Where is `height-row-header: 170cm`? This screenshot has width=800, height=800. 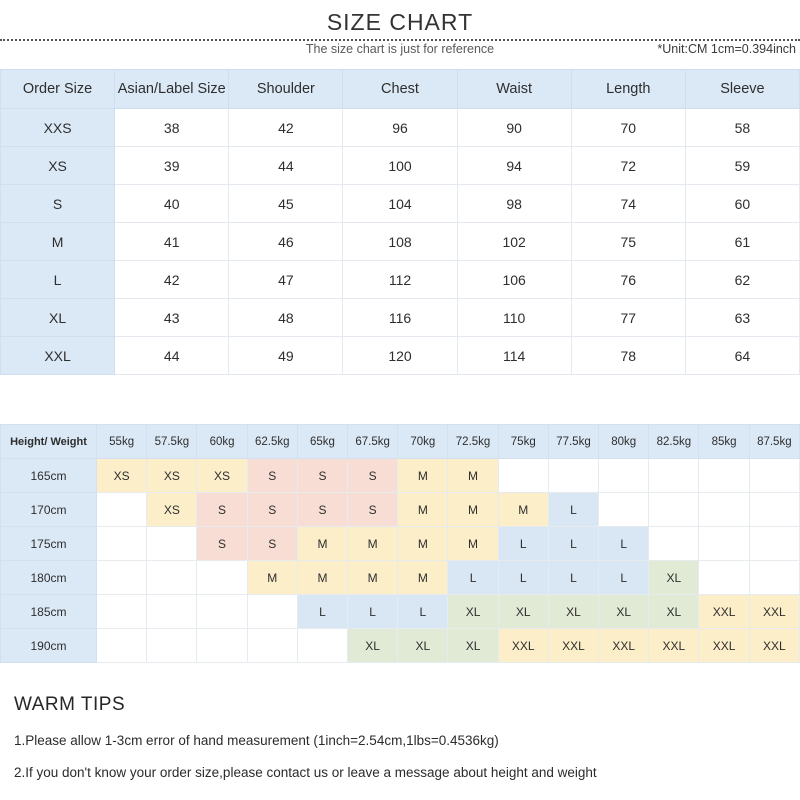
height-row-header: 170cm is located at coordinates (49, 509).